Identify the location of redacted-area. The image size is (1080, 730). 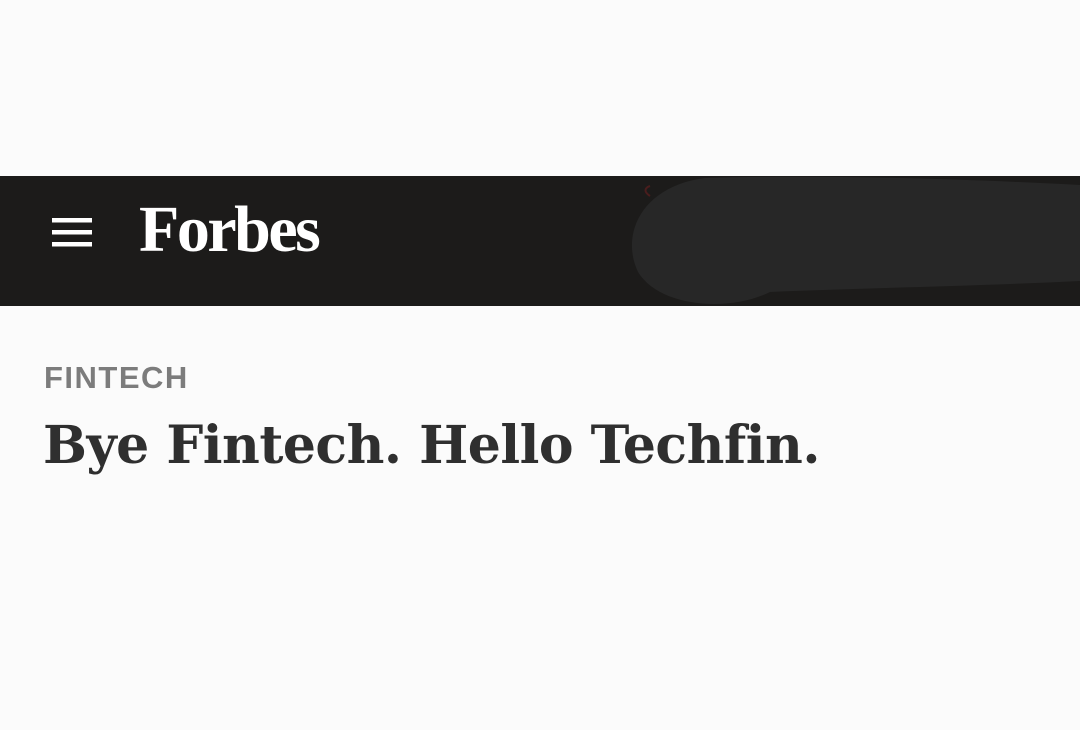
(855, 241).